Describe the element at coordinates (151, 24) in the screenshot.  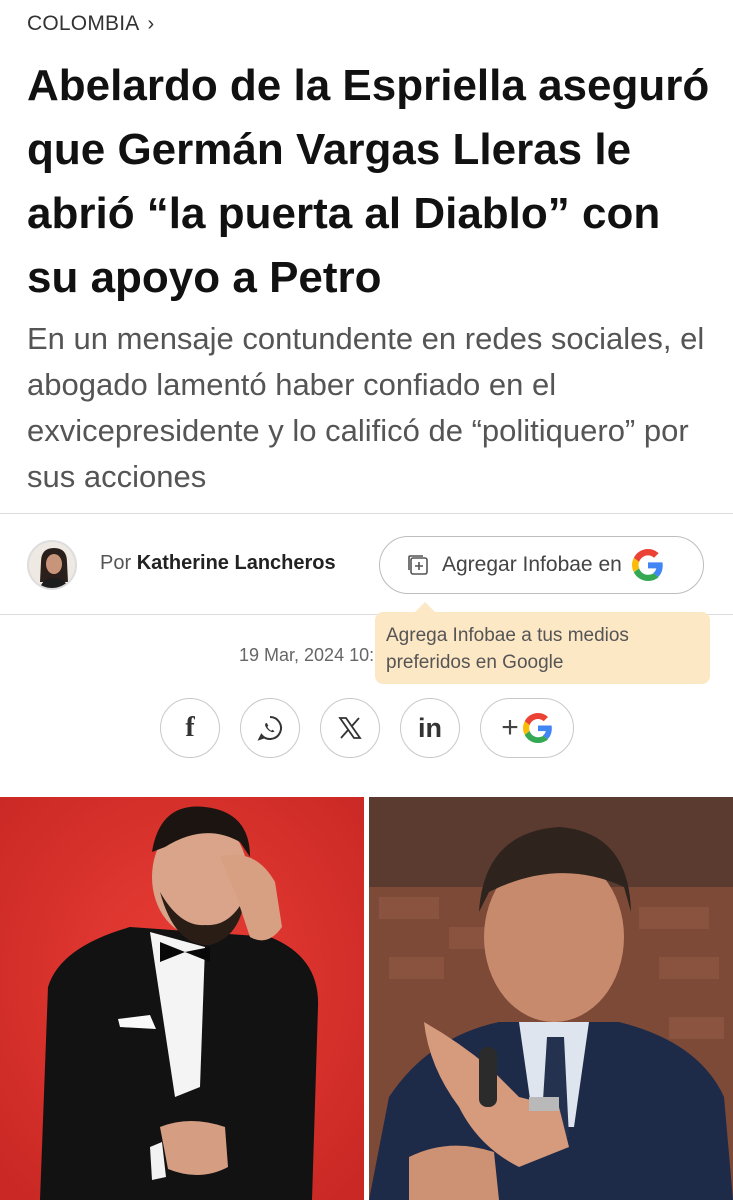
I see `chevron-right-icon: ›` at that location.